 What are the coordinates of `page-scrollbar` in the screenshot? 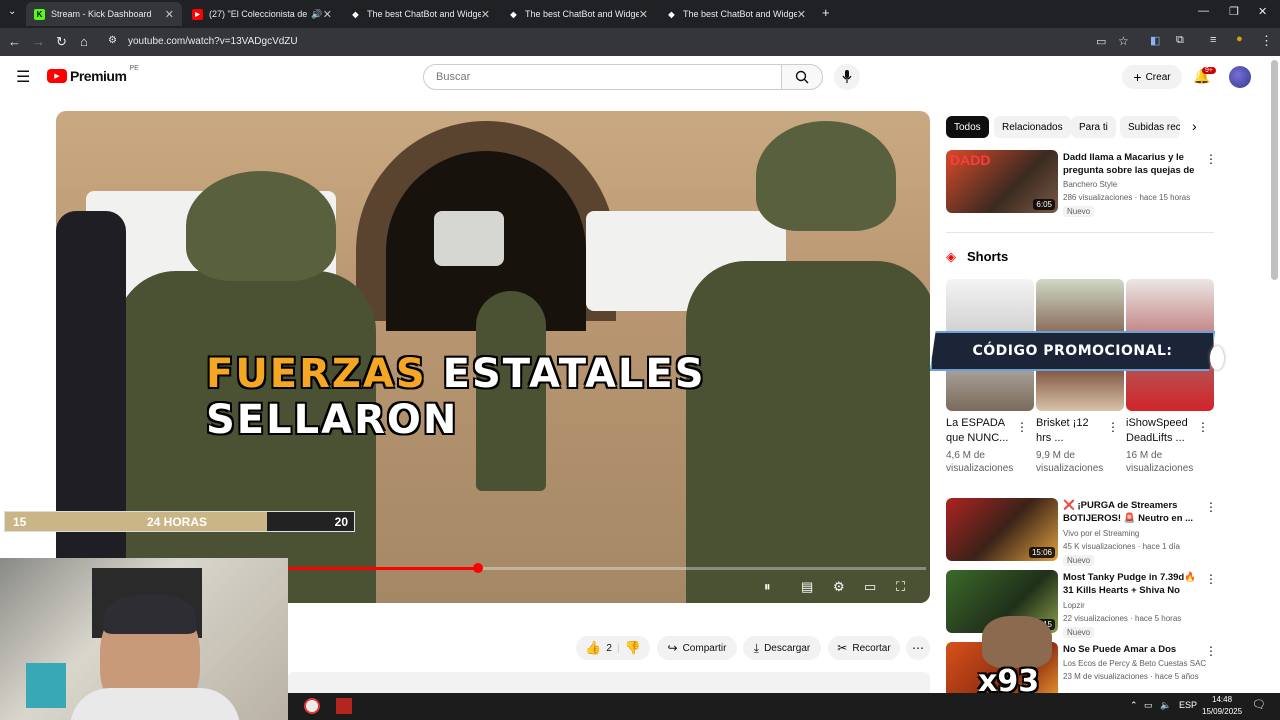 It's located at (1274, 170).